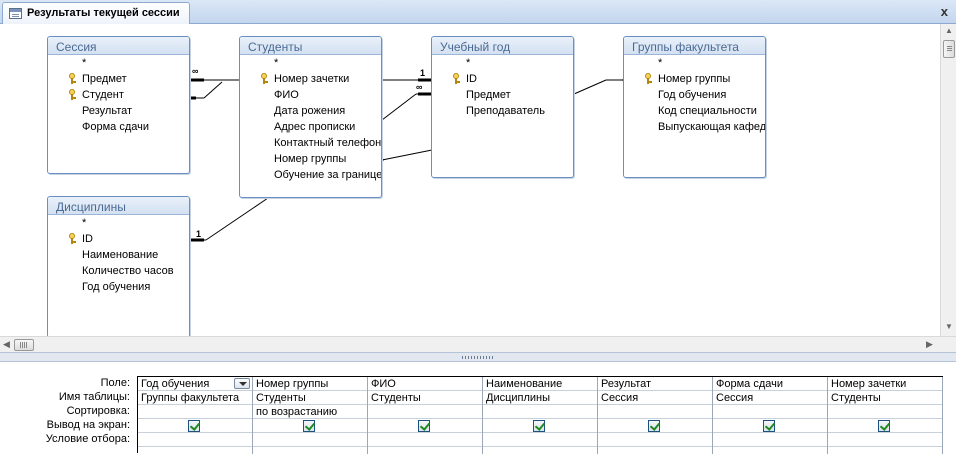 This screenshot has height=454, width=956. Describe the element at coordinates (195, 384) in the screenshot. I see `field-cell: Год обучения` at that location.